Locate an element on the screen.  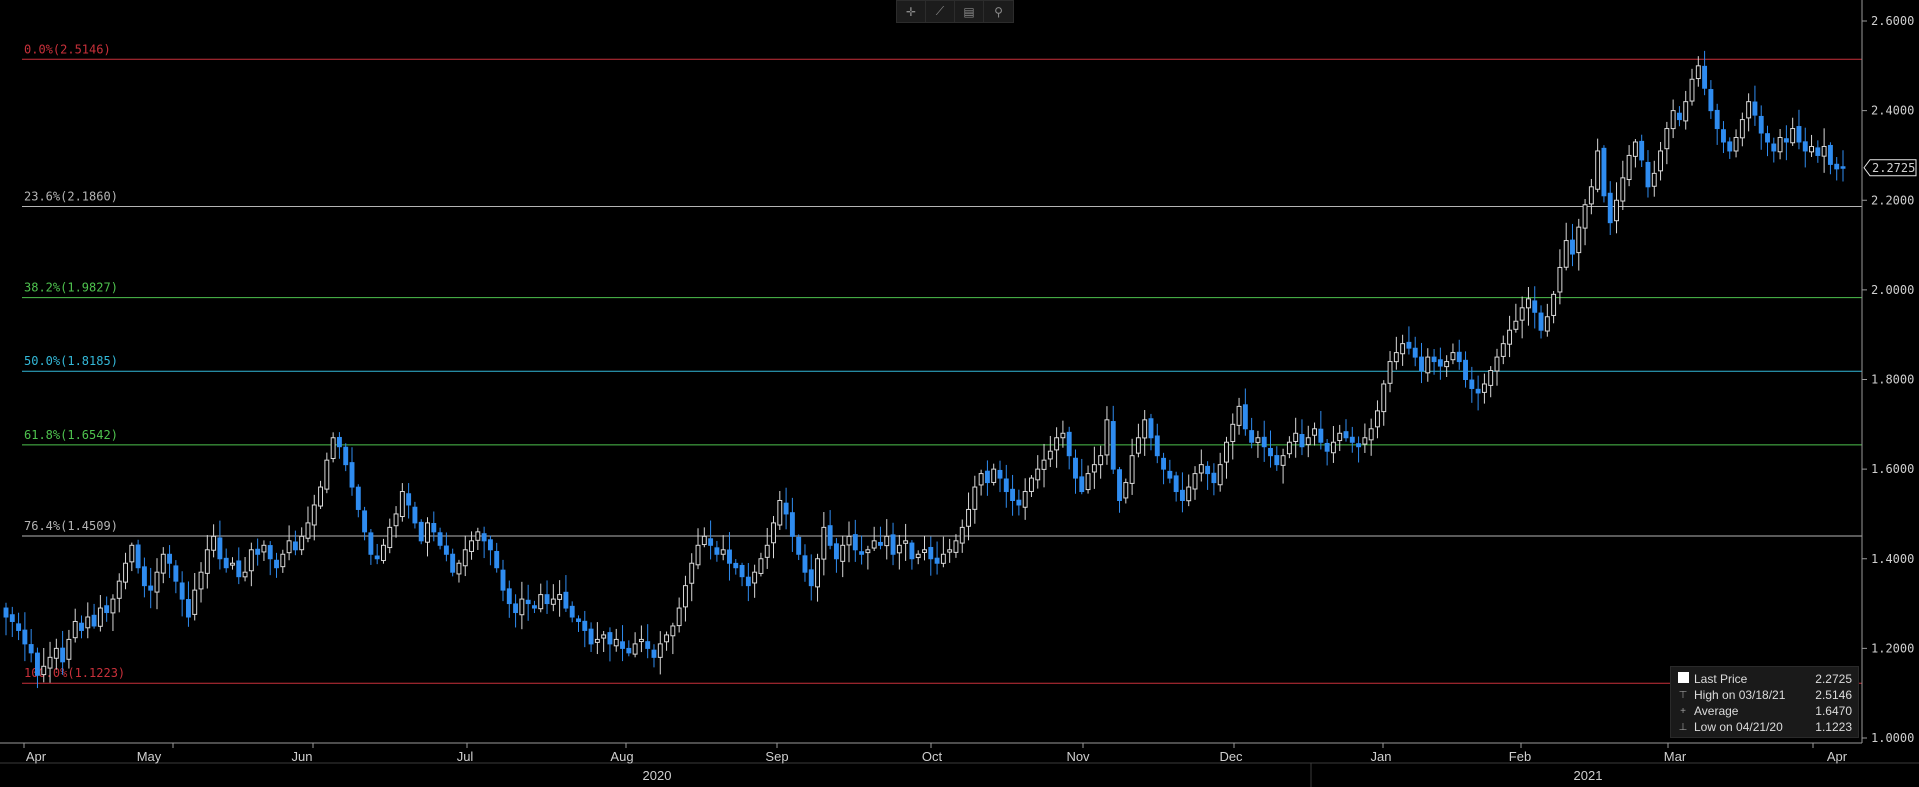
svg-text: 2.2725 is located at coordinates (1893, 168).